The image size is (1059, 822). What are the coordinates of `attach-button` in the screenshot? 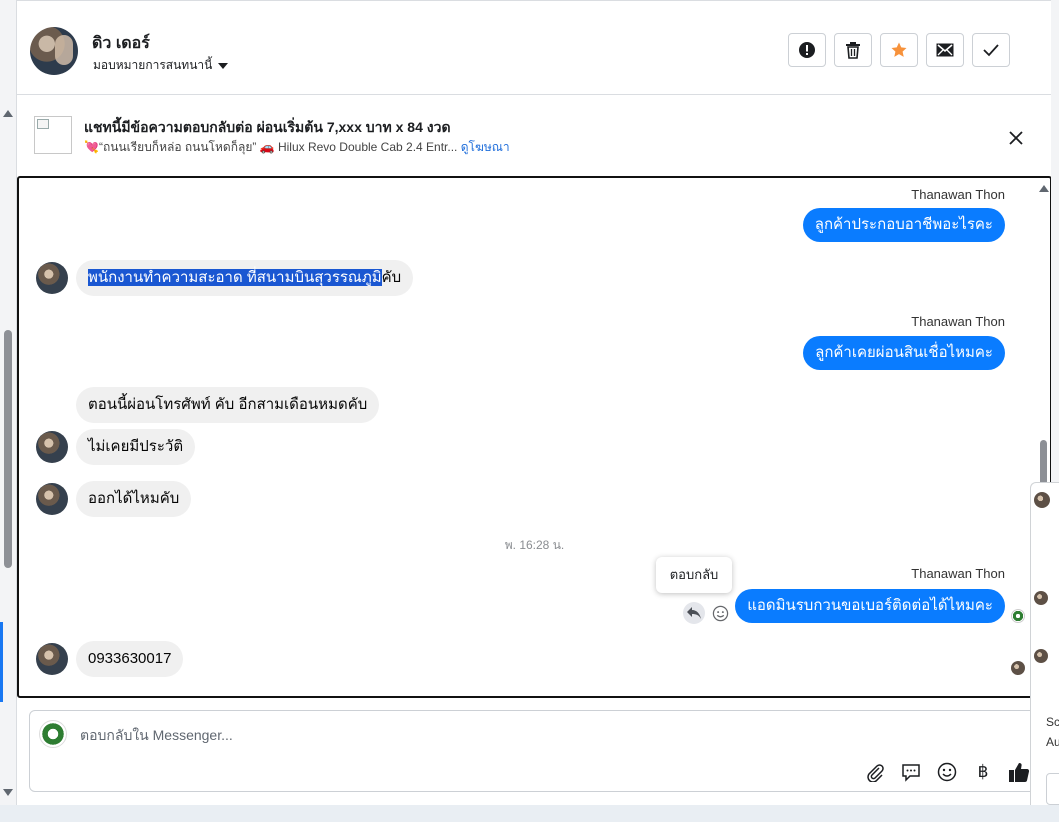 It's located at (875, 772).